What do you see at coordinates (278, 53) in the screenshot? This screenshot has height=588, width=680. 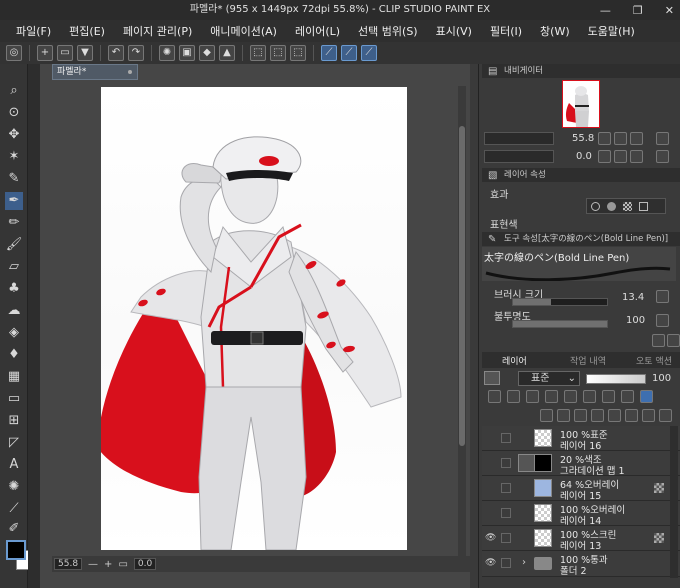 I see `invert-selection-icon: ⬚` at bounding box center [278, 53].